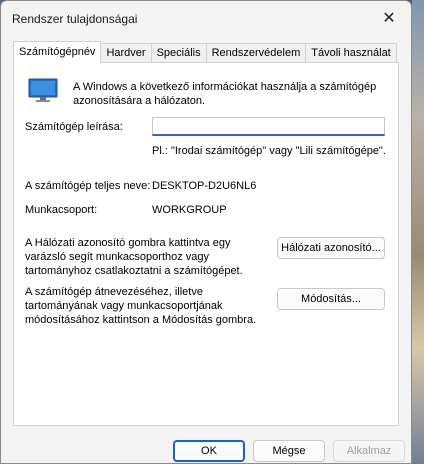 The height and width of the screenshot is (464, 424). Describe the element at coordinates (75, 19) in the screenshot. I see `window-title: Rendszer tulajdonságai` at that location.